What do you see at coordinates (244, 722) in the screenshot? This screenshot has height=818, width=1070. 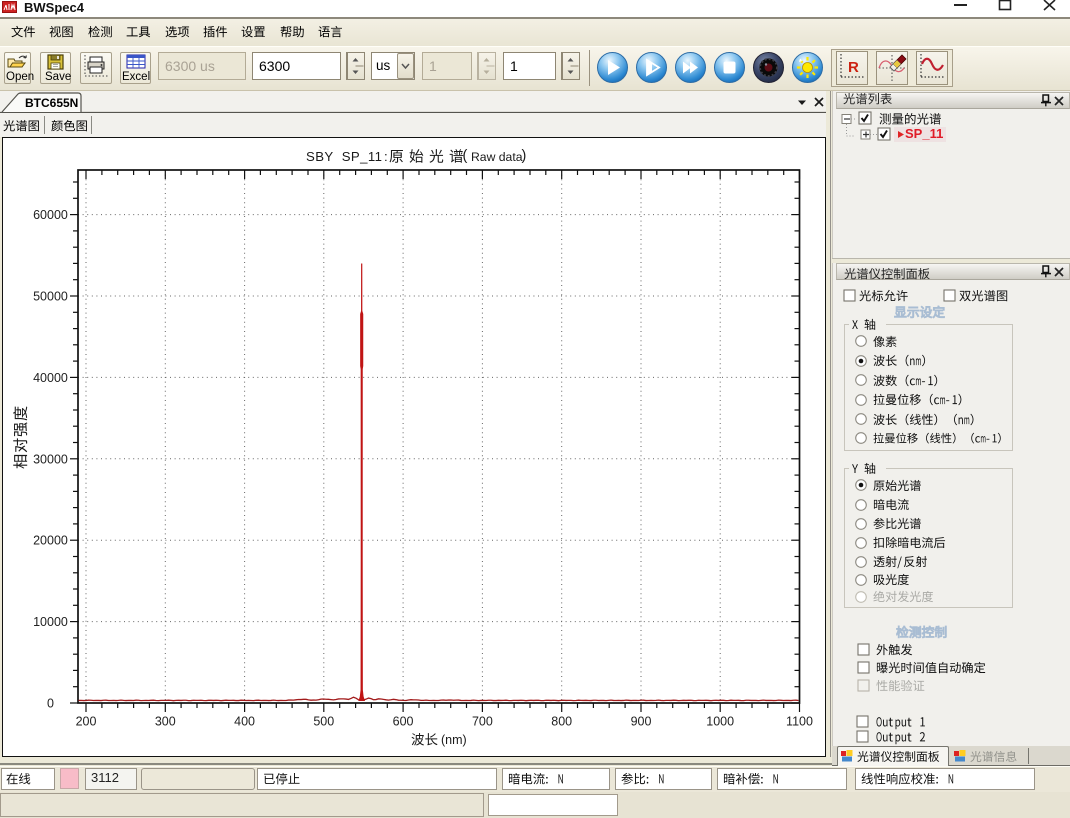 I see `svg-text: 400` at bounding box center [244, 722].